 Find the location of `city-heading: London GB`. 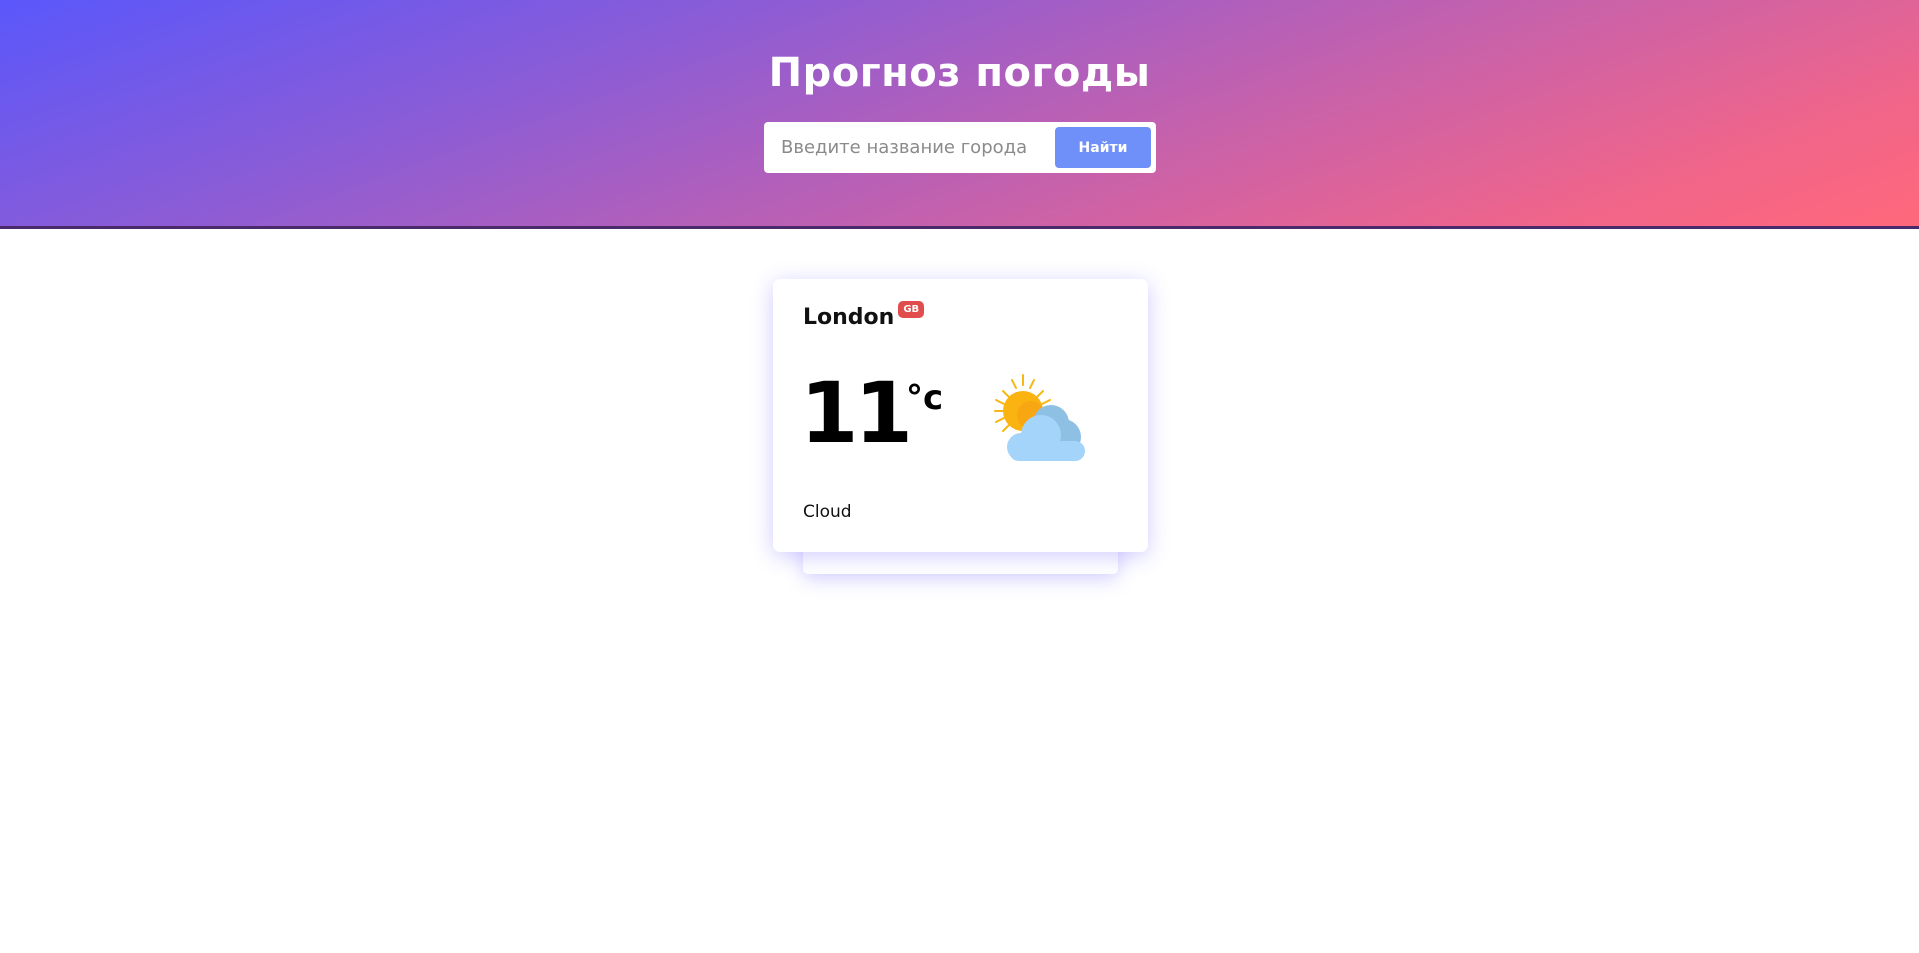

city-heading: London GB is located at coordinates (864, 318).